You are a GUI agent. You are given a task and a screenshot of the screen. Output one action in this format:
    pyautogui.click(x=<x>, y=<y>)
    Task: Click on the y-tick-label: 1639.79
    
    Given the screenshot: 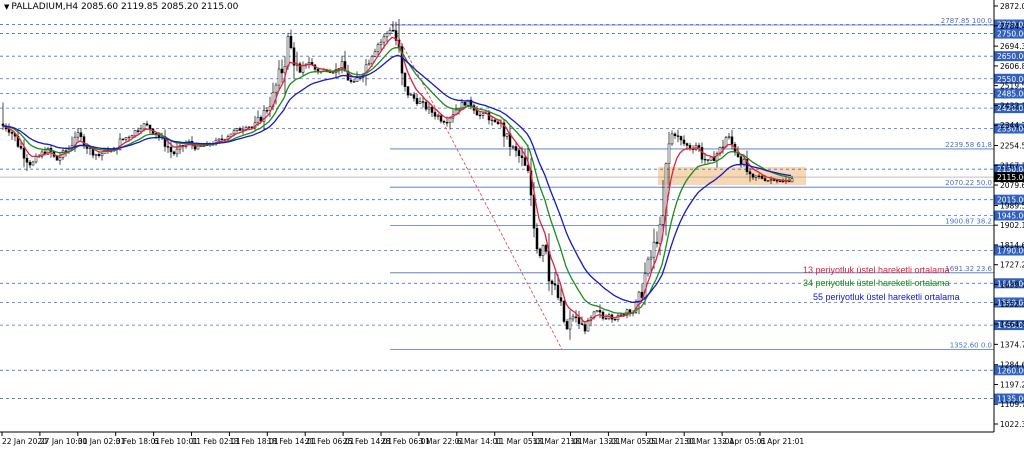 What is the action you would take?
    pyautogui.click(x=1012, y=284)
    